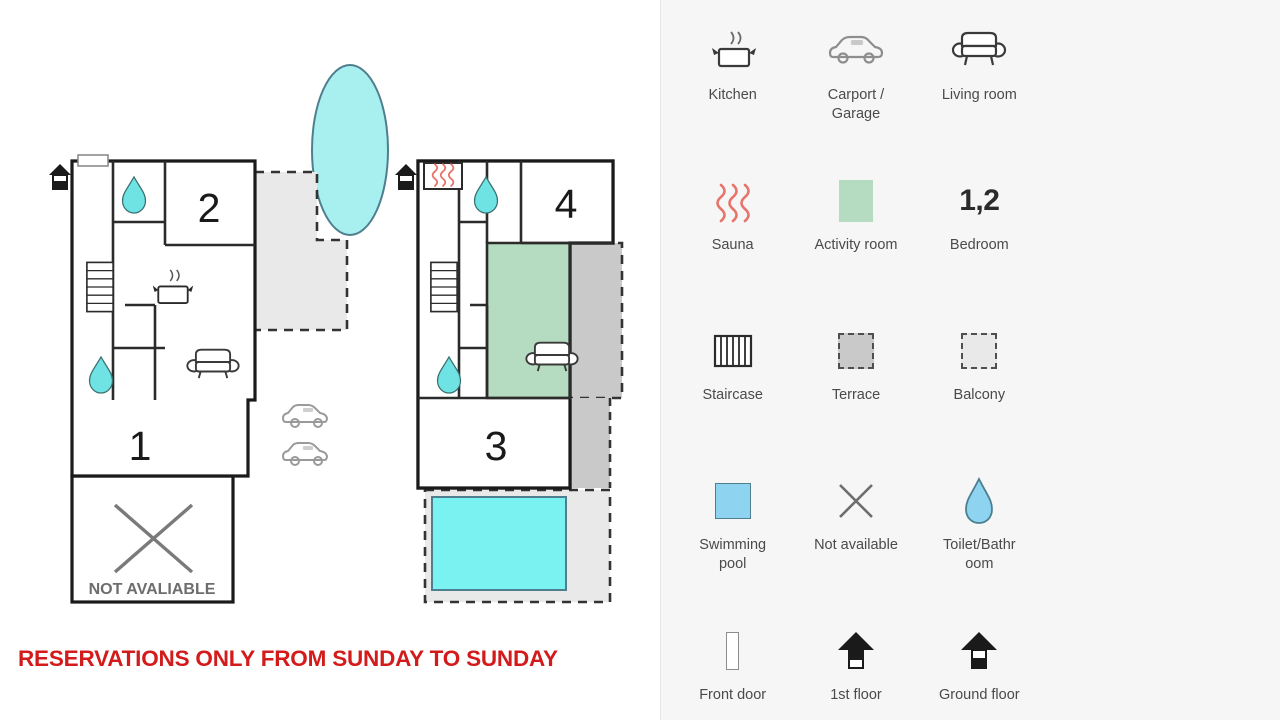 The height and width of the screenshot is (720, 1280). I want to click on not-available-text: NOT AVALIABLE, so click(152, 589).